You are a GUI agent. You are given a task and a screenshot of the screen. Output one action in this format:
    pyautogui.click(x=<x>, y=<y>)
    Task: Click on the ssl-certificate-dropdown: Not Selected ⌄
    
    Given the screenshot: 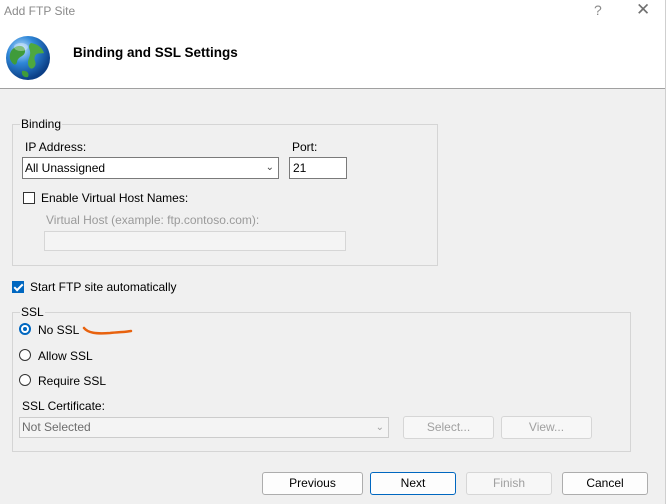 What is the action you would take?
    pyautogui.click(x=204, y=427)
    